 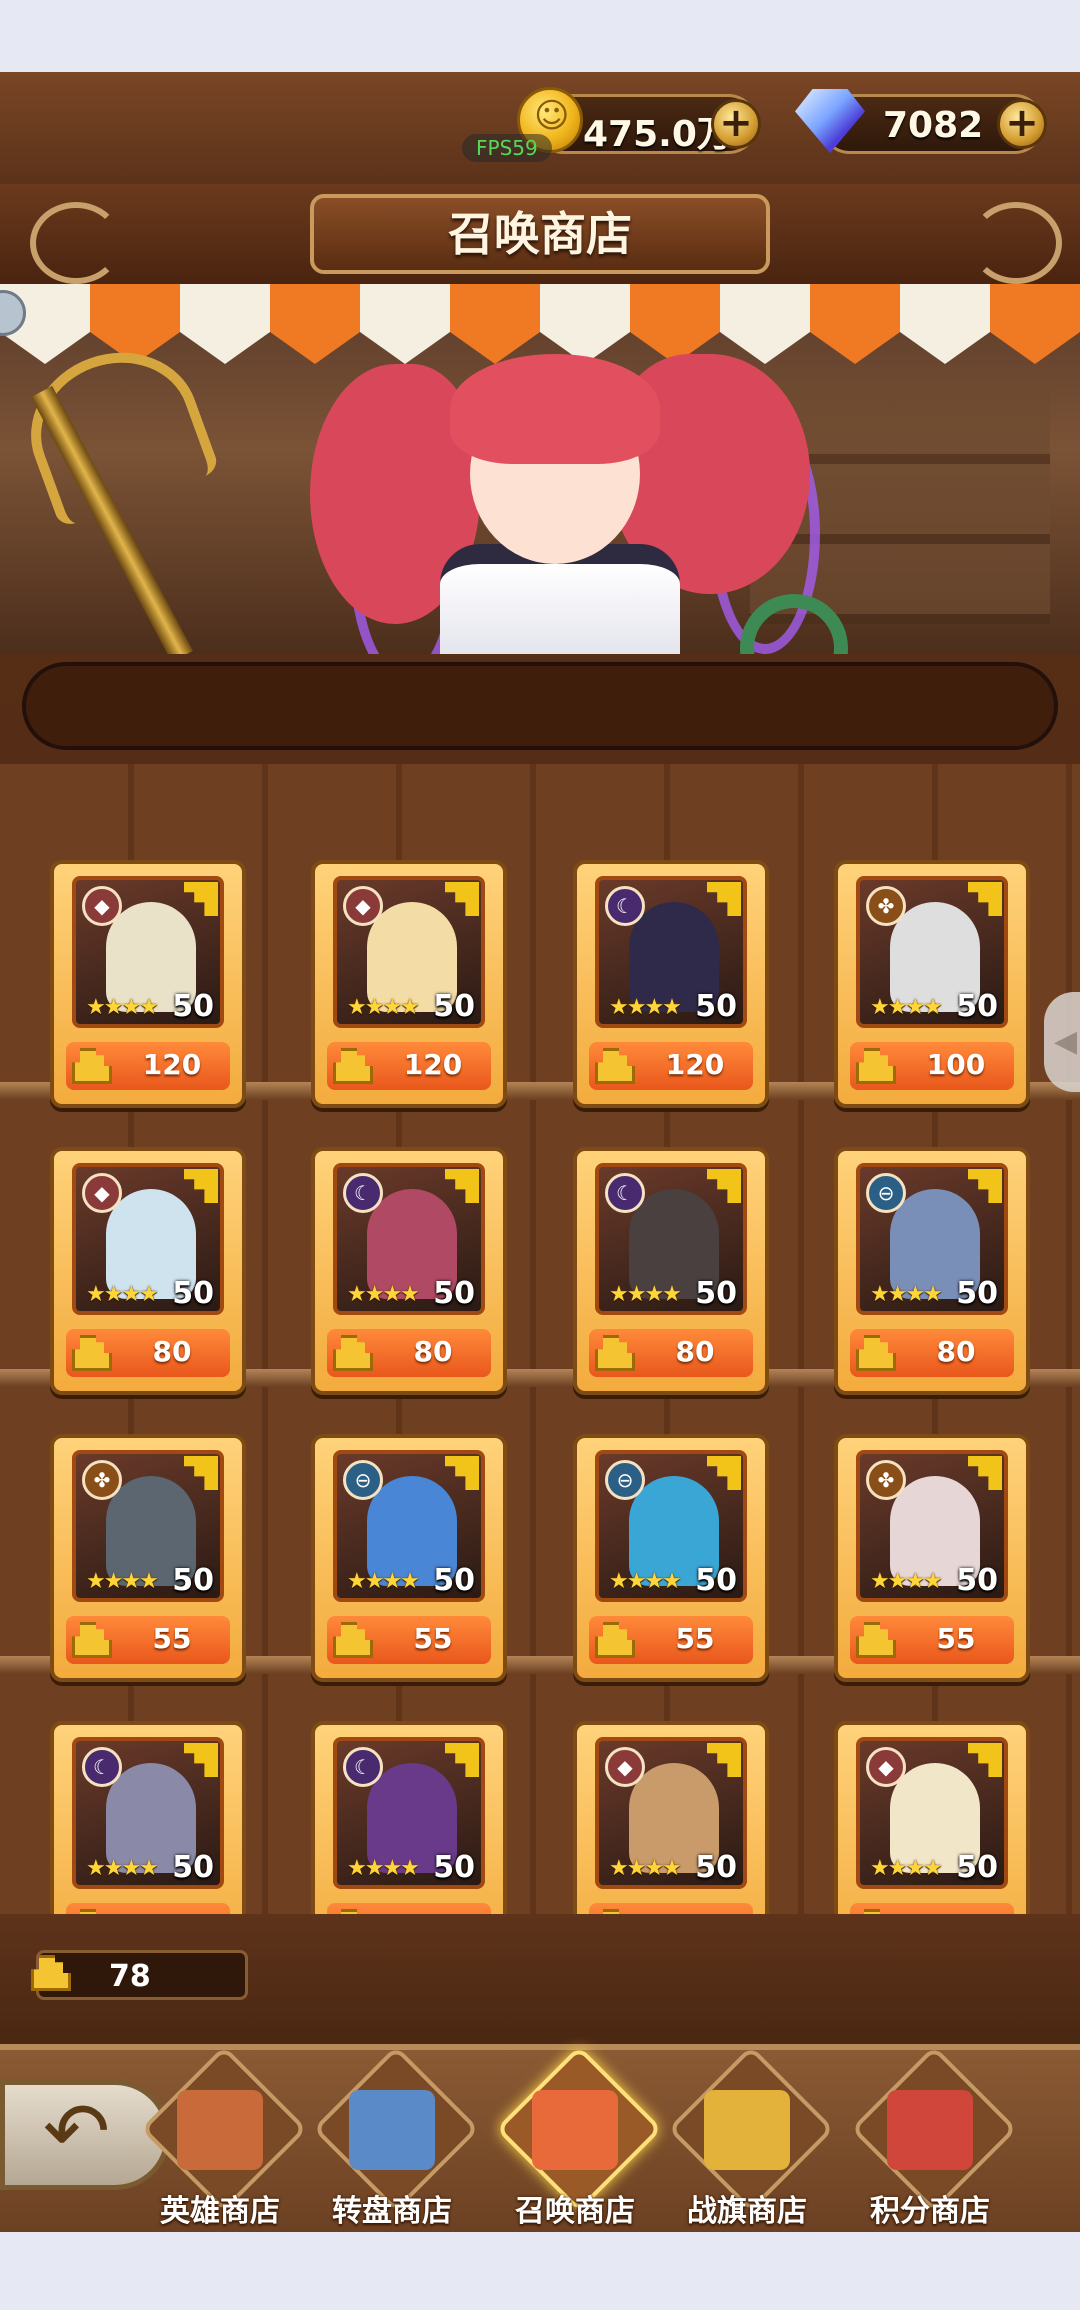 What do you see at coordinates (1022, 124) in the screenshot?
I see `add-gems-button: +` at bounding box center [1022, 124].